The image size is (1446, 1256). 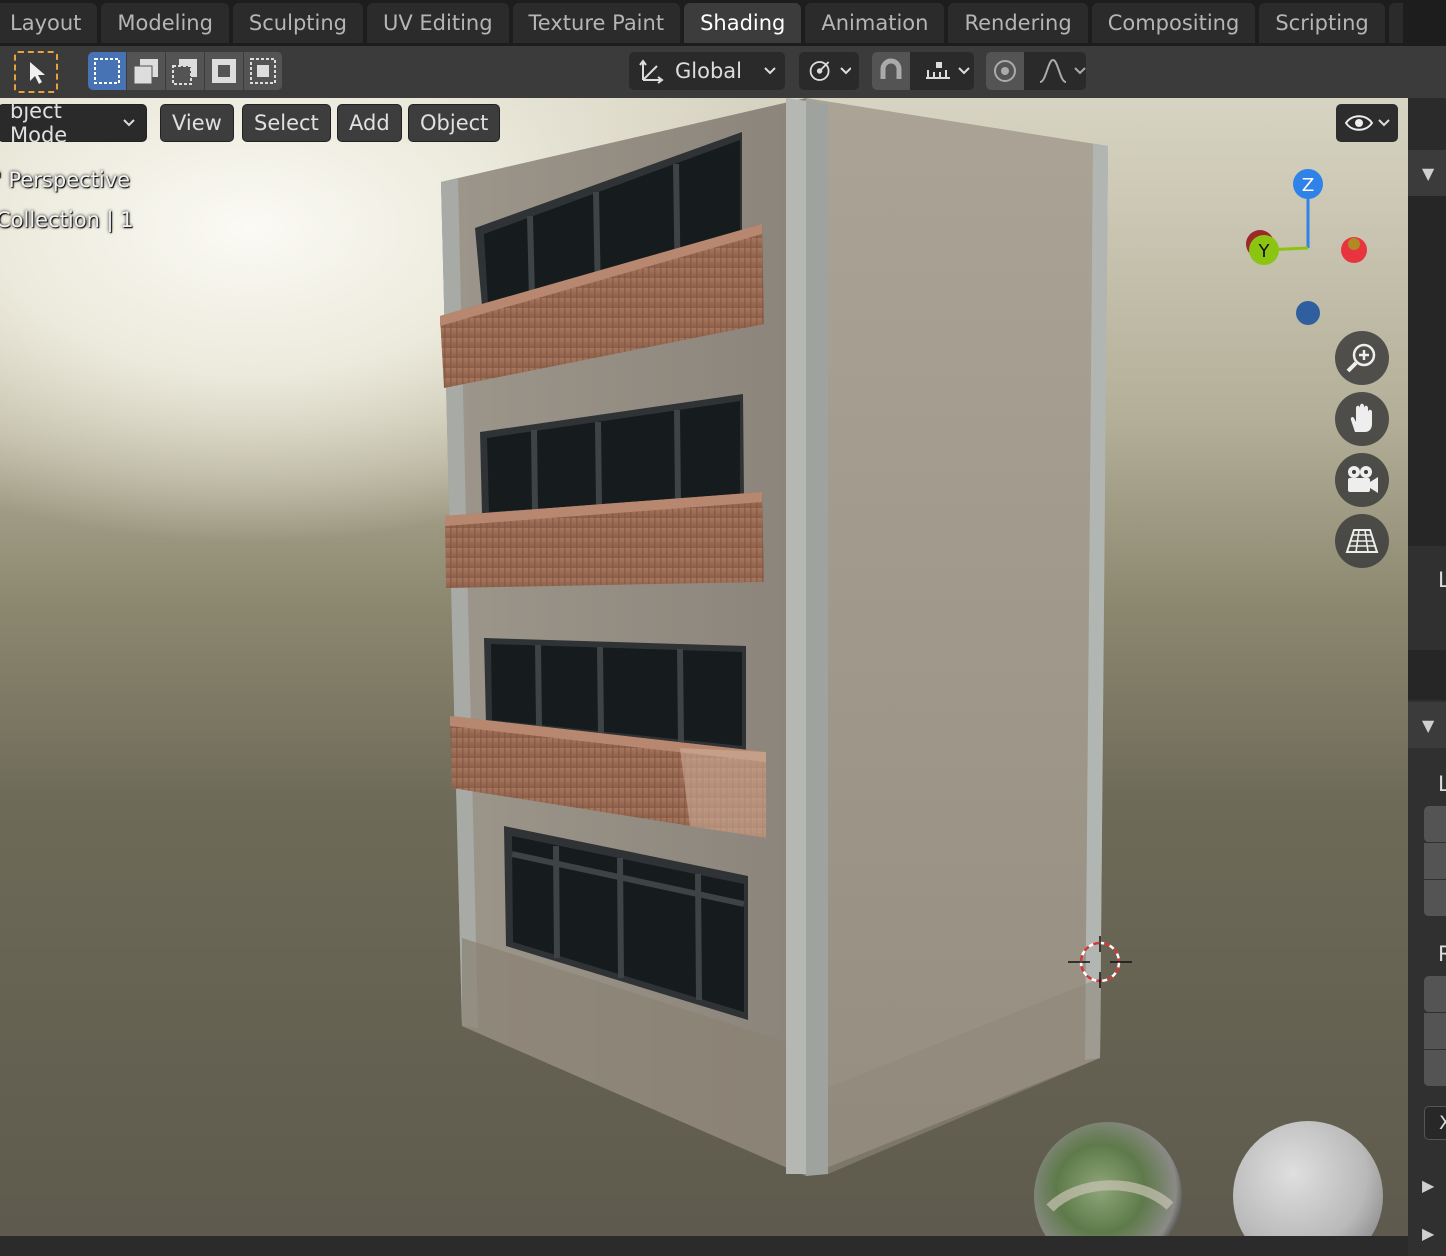 I want to click on collection-info-text: Collection | 1, so click(x=67, y=220).